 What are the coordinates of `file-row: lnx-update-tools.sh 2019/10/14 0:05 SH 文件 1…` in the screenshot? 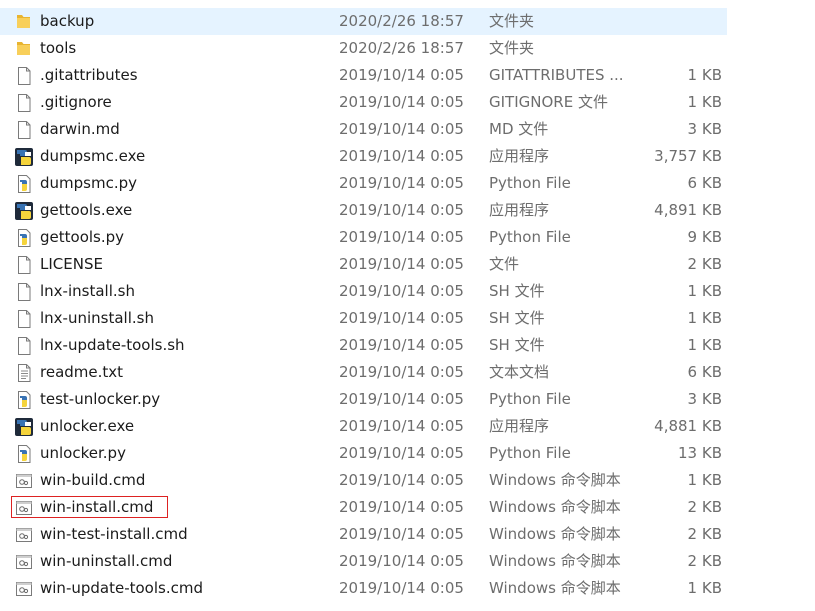 It's located at (407, 345).